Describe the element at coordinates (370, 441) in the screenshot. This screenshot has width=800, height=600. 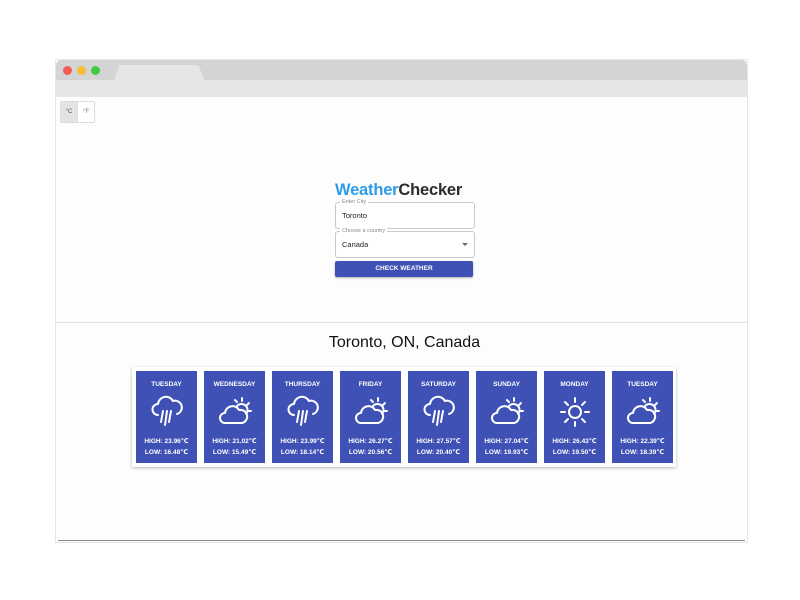
I see `forecast-high: HIGH: 26.27℃` at that location.